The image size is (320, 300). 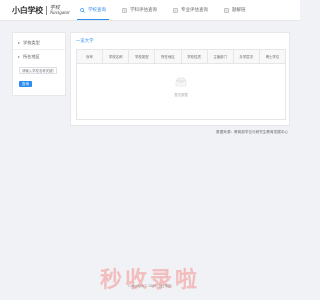 What do you see at coordinates (221, 56) in the screenshot?
I see `column-header: 主管部门` at bounding box center [221, 56].